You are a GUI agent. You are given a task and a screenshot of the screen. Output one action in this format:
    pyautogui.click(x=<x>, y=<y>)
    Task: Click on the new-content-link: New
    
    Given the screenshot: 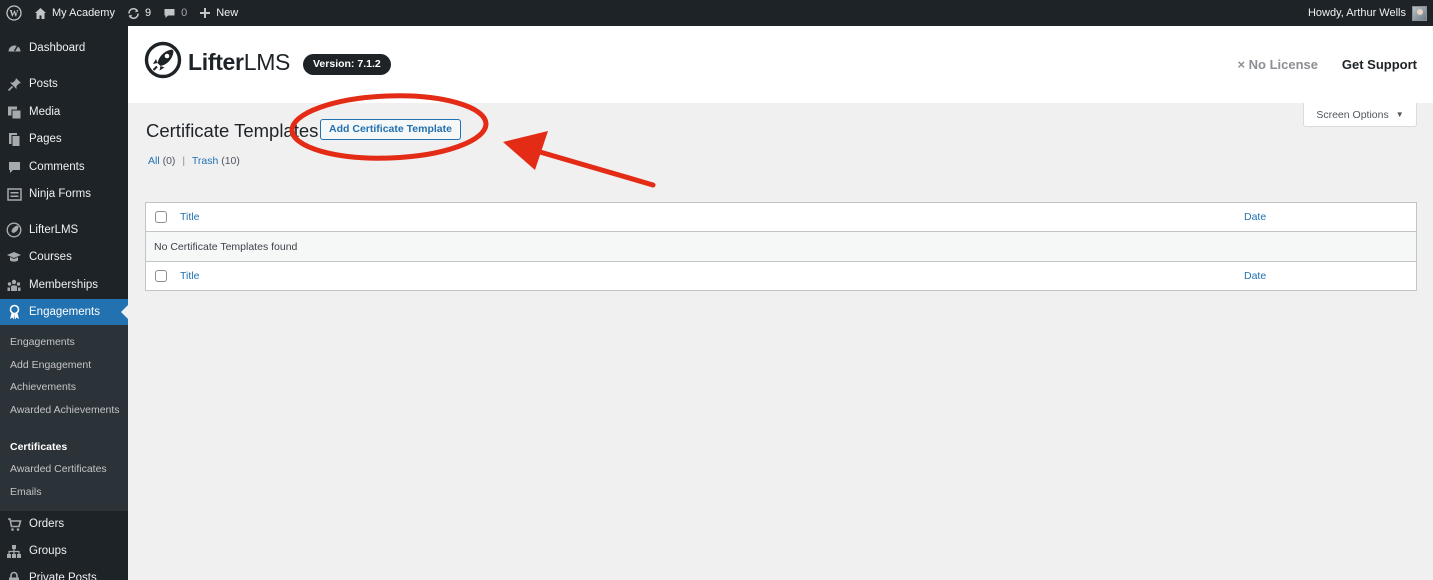 What is the action you would take?
    pyautogui.click(x=218, y=13)
    